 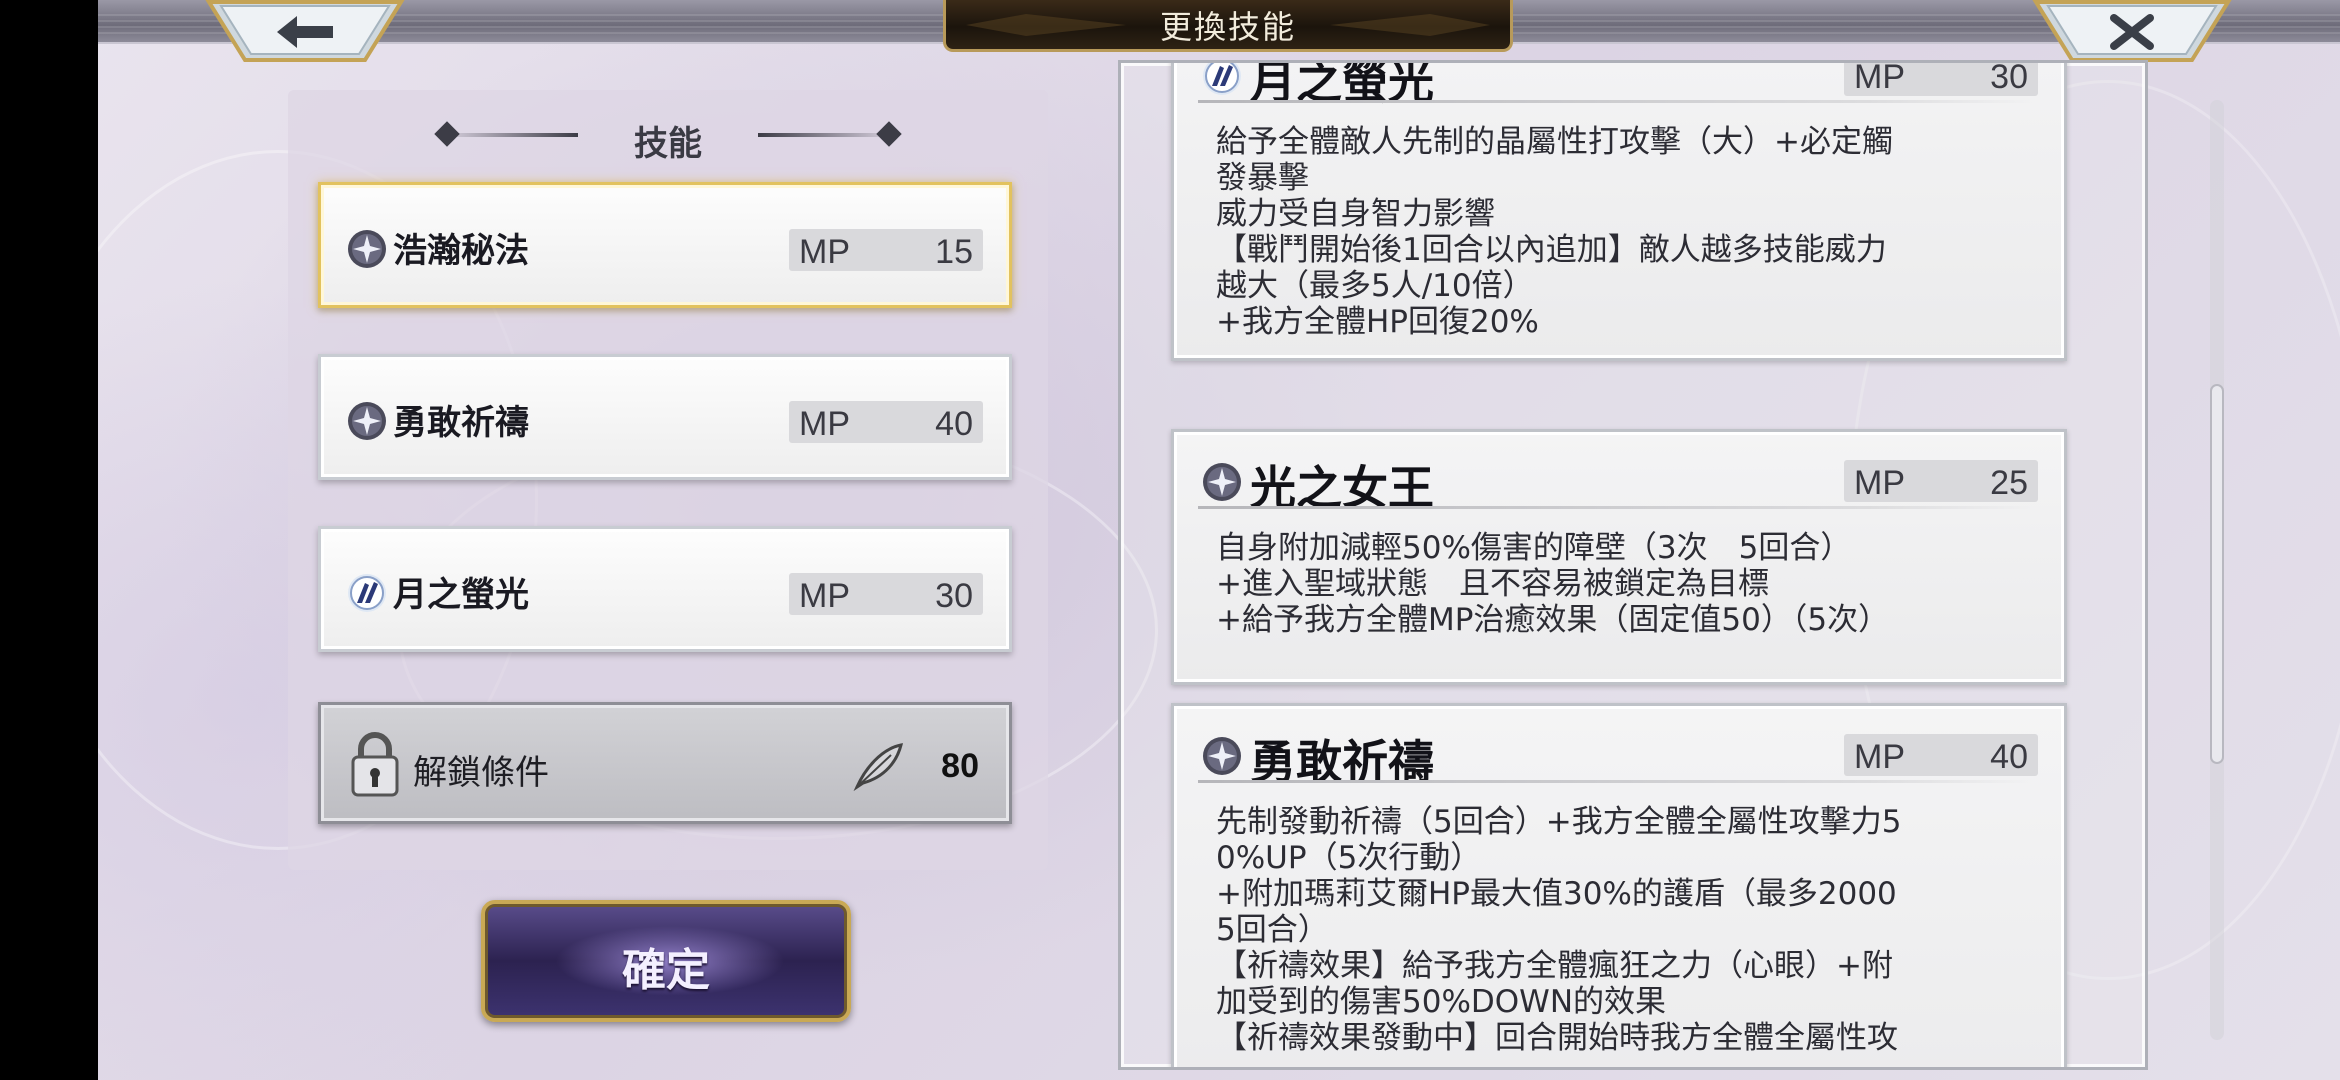 What do you see at coordinates (1941, 481) in the screenshot?
I see `mp-cost: MP 25` at bounding box center [1941, 481].